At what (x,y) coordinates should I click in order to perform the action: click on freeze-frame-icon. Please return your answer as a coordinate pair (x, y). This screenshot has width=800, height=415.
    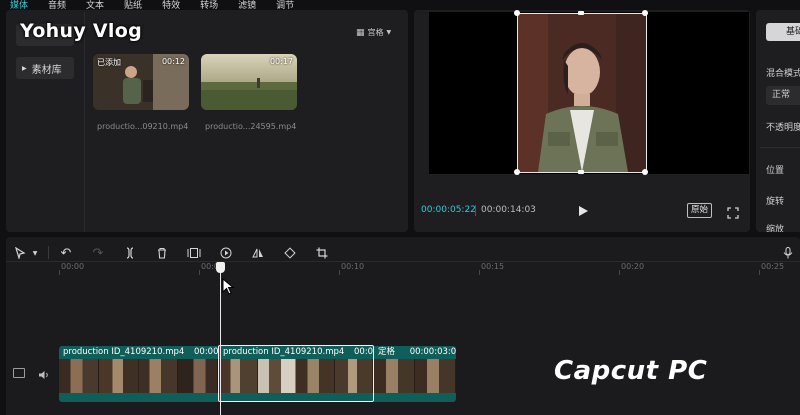
    Looking at the image, I should click on (194, 253).